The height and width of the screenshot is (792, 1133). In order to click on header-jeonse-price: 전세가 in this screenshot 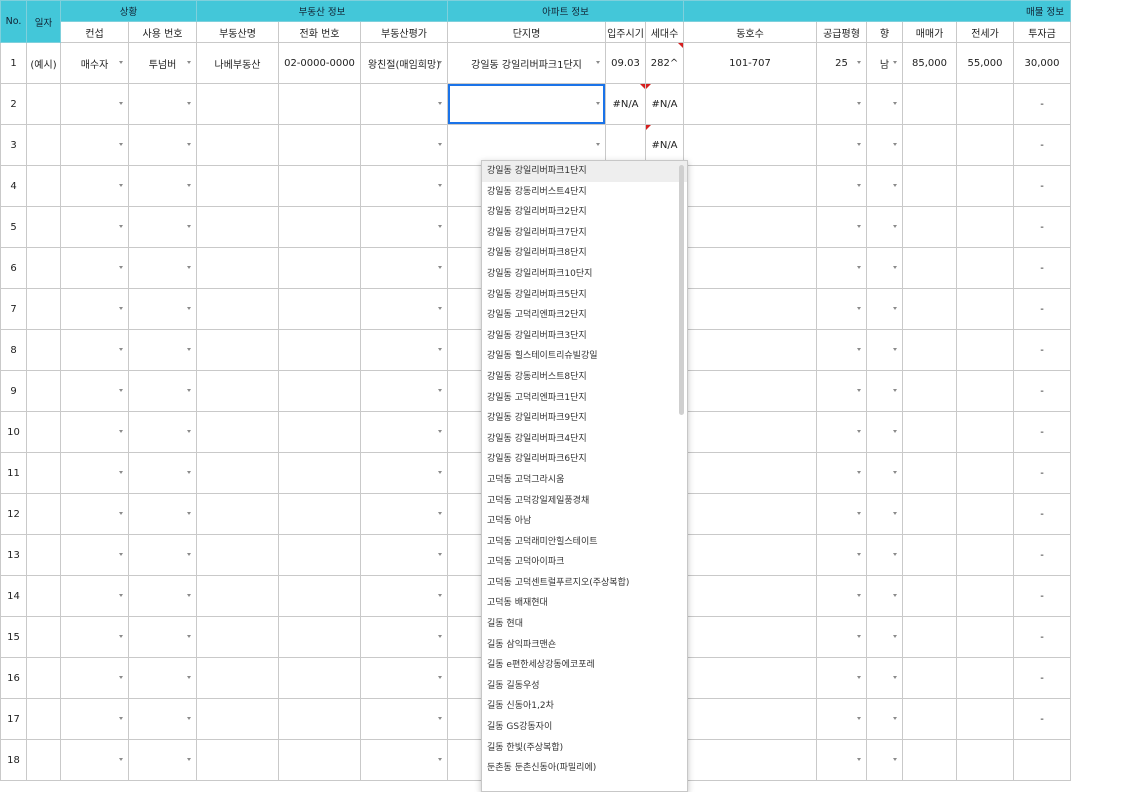, I will do `click(985, 32)`.